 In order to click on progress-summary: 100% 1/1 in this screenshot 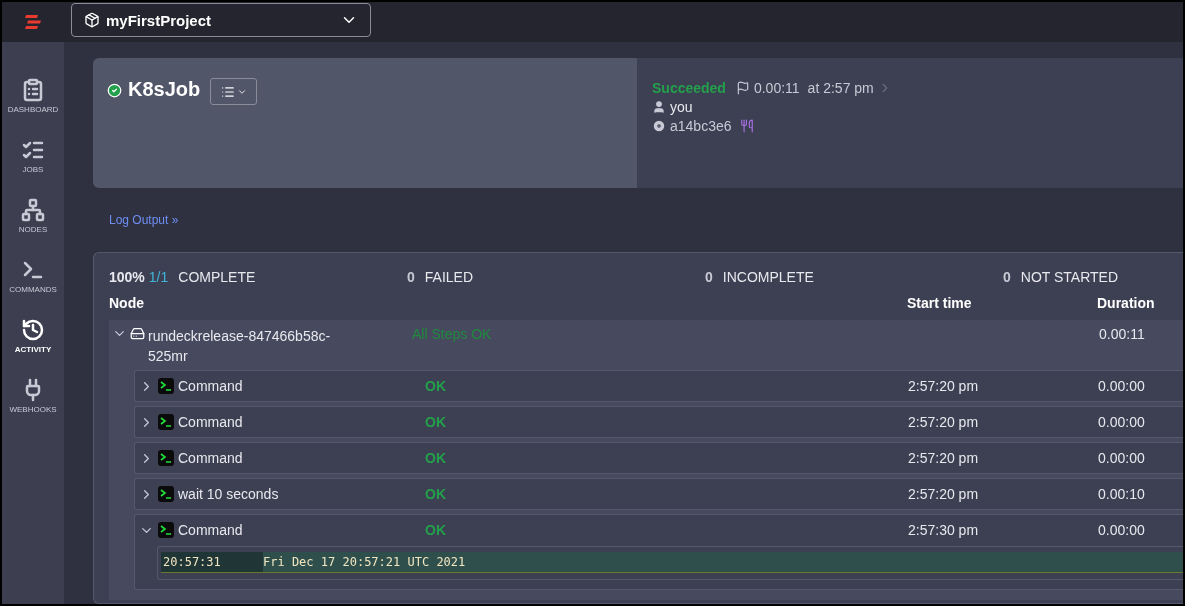, I will do `click(139, 277)`.